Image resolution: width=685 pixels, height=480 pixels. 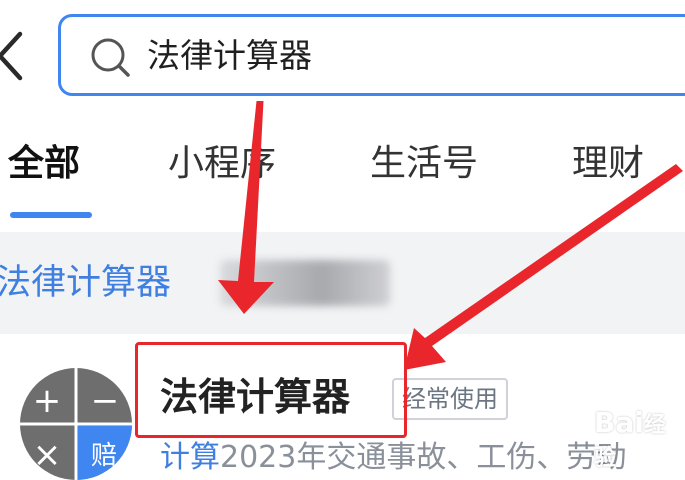 I want to click on description-highlight: 计算, so click(x=190, y=457).